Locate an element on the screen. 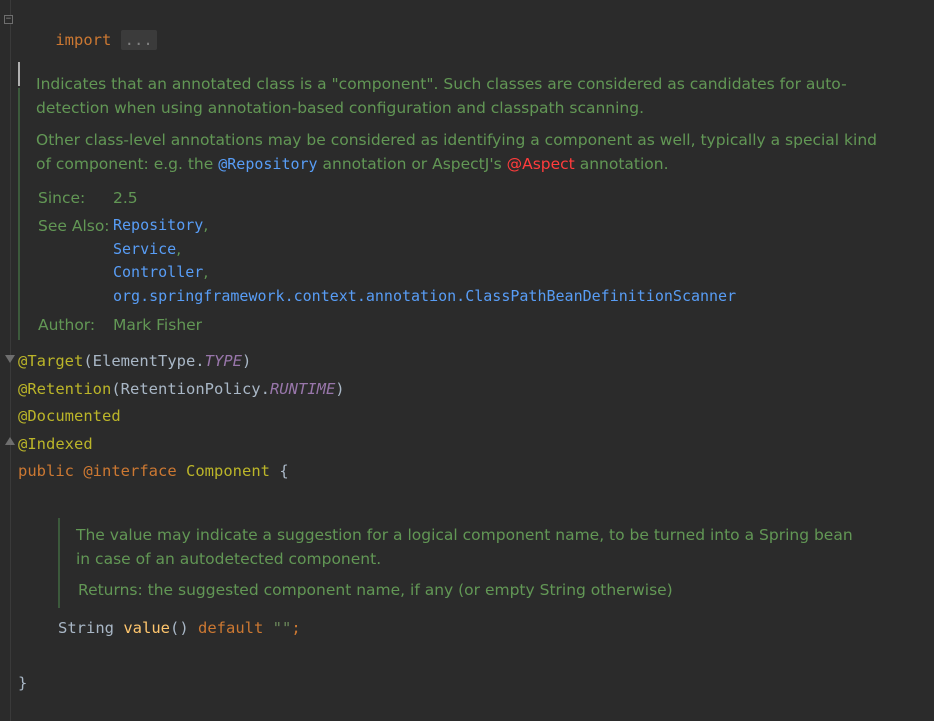 This screenshot has width=934, height=721. see-also-label: See Also: is located at coordinates (74, 226).